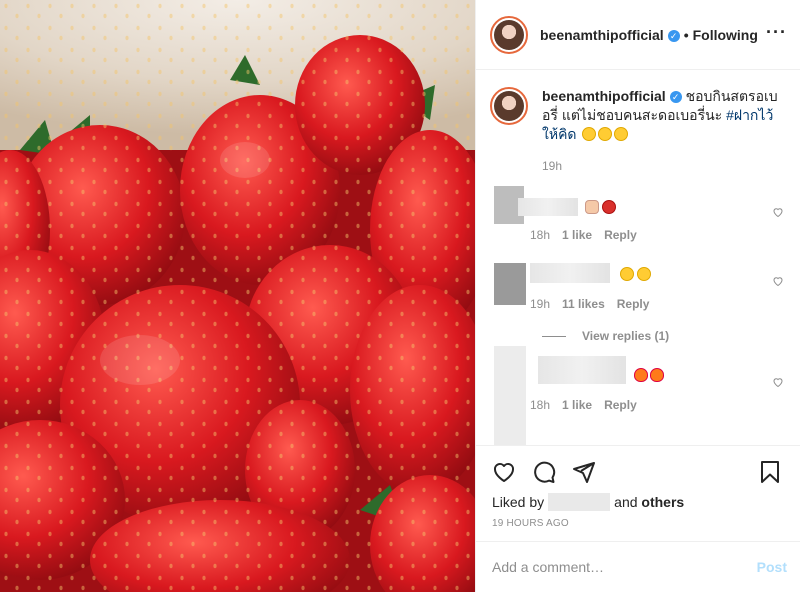 This screenshot has width=800, height=592. I want to click on comment-time: 19h, so click(540, 304).